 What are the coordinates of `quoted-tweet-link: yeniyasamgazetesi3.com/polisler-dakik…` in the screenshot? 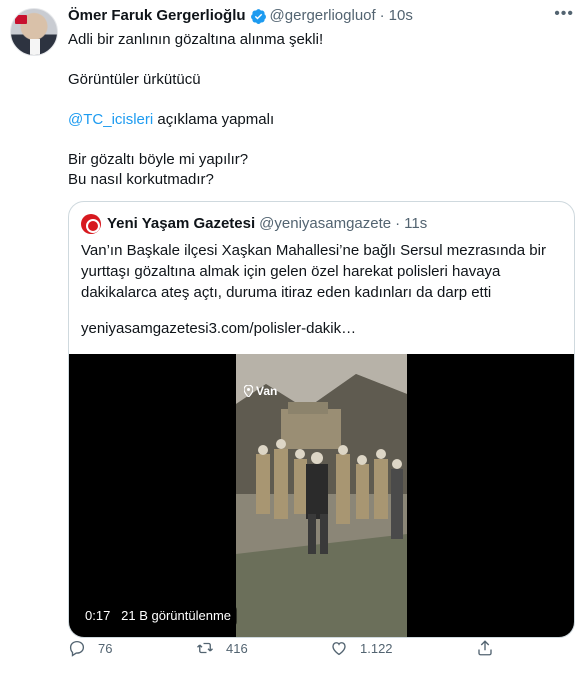 It's located at (218, 329).